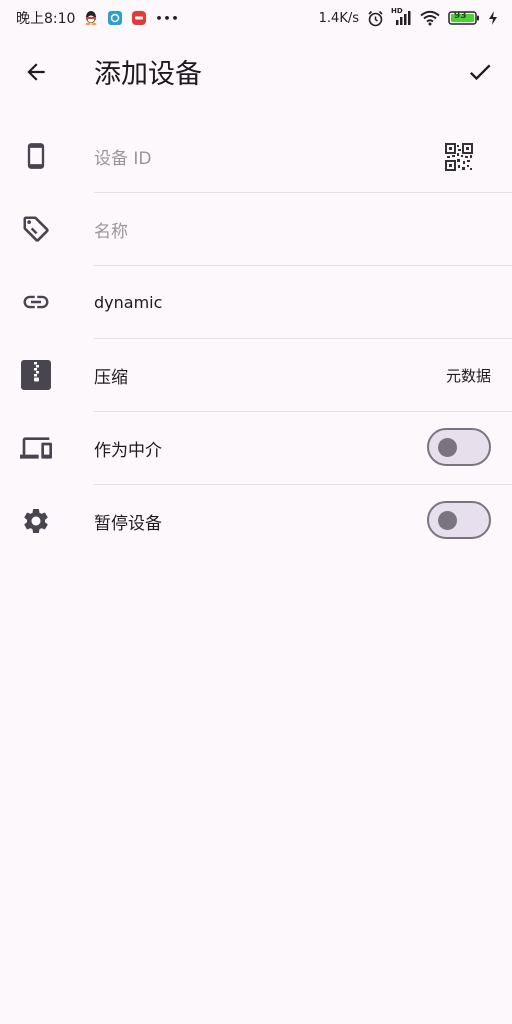  I want to click on qq-icon, so click(91, 18).